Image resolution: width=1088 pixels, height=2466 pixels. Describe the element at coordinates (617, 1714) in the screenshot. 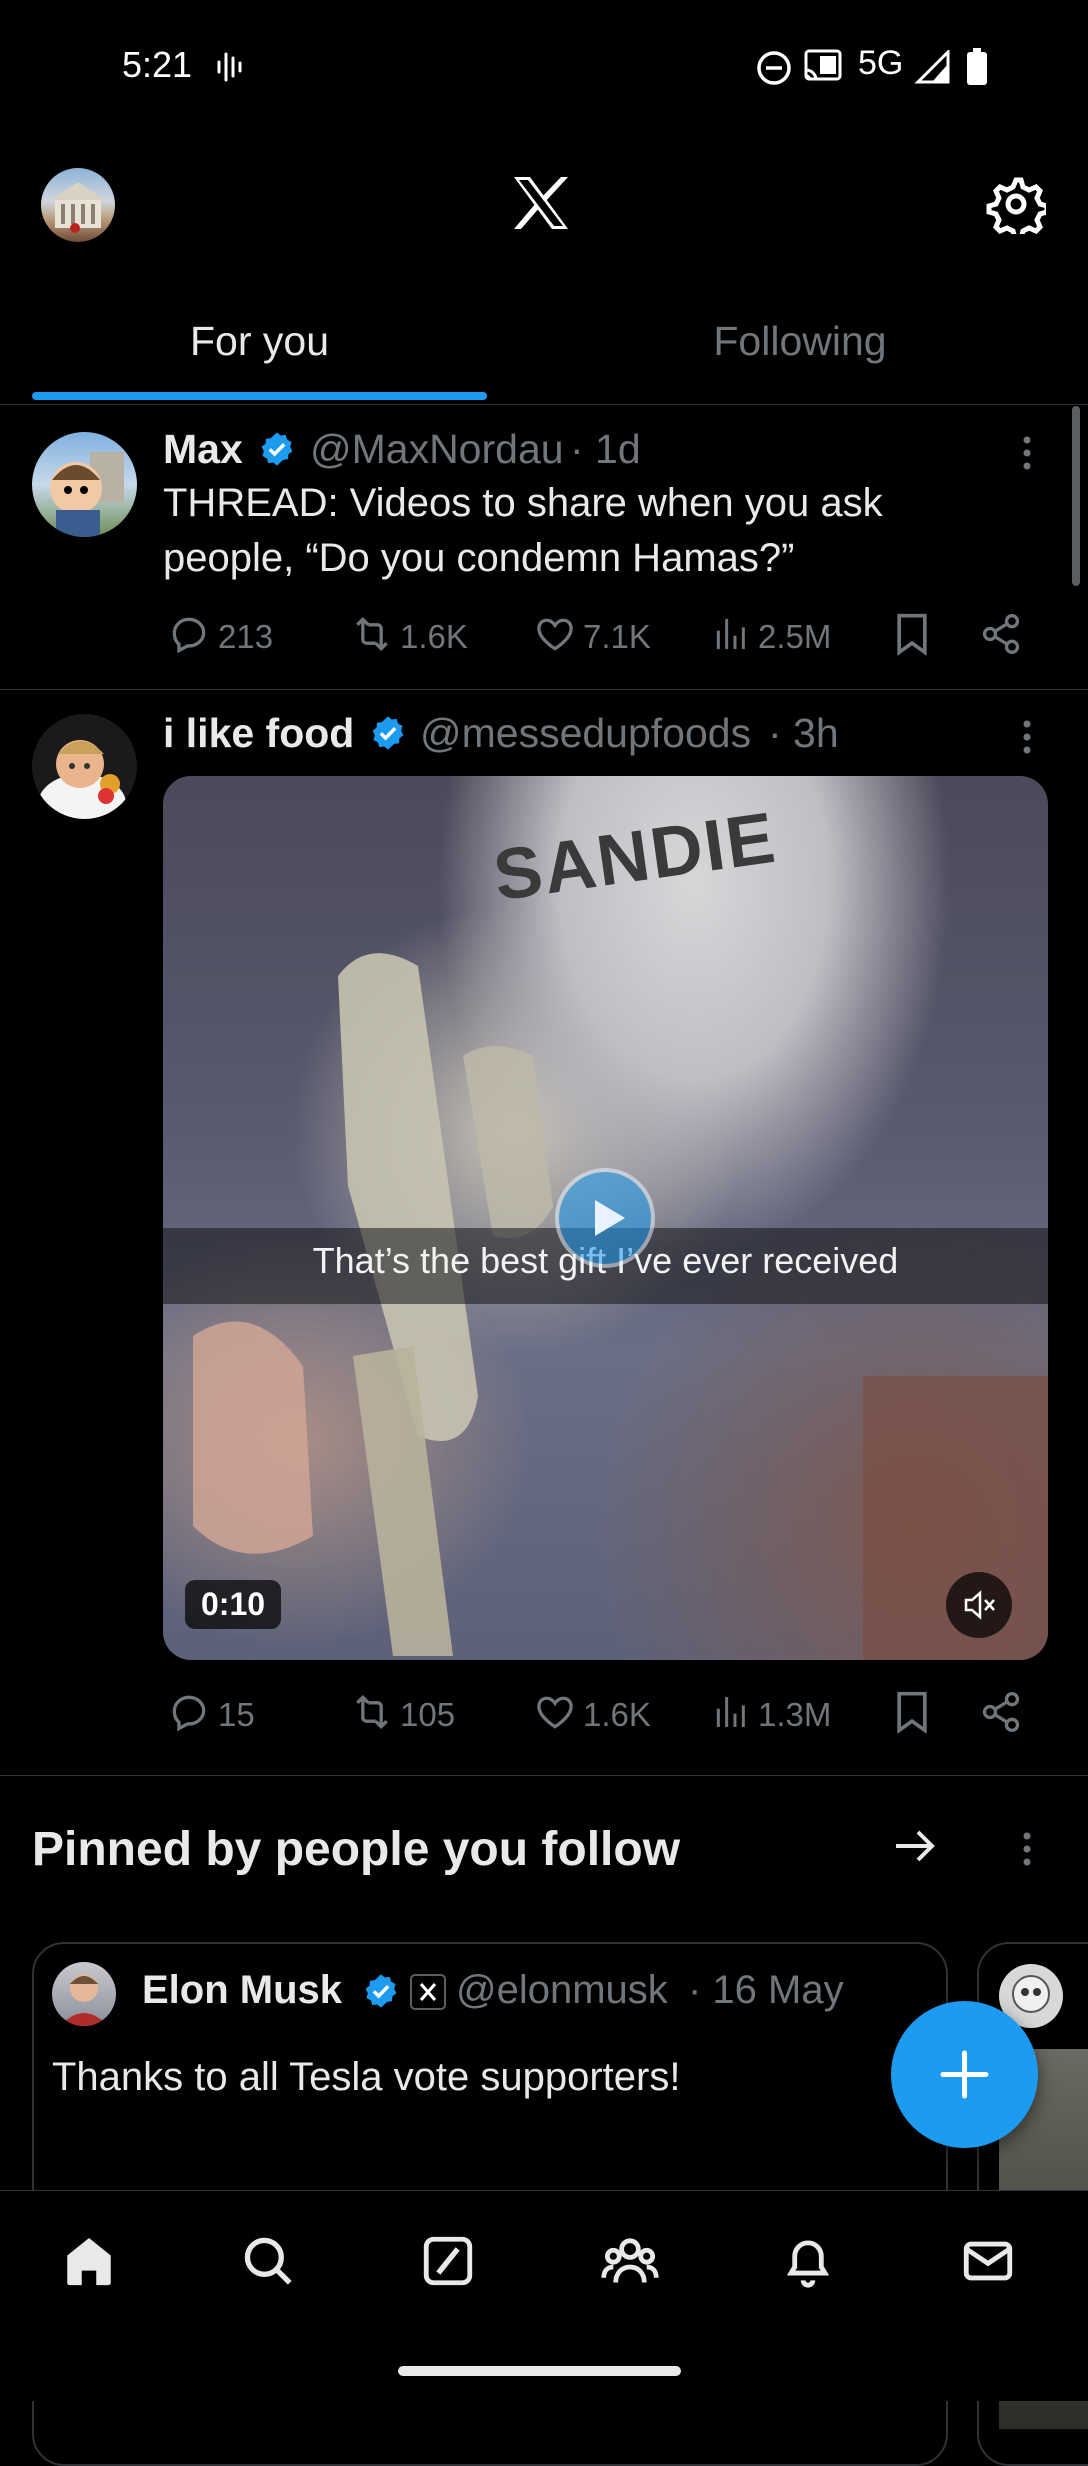

I see `like-count: 1.6K` at that location.